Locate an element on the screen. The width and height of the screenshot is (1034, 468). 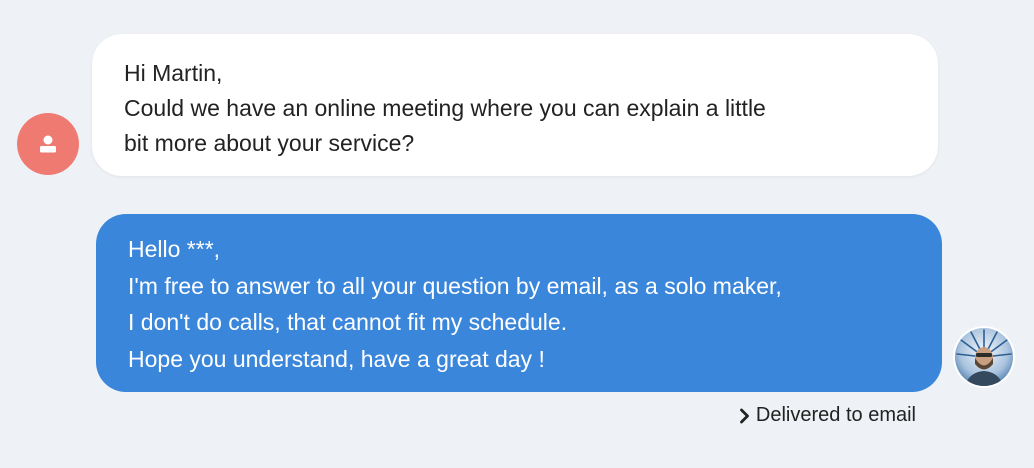
user-avatar is located at coordinates (984, 357).